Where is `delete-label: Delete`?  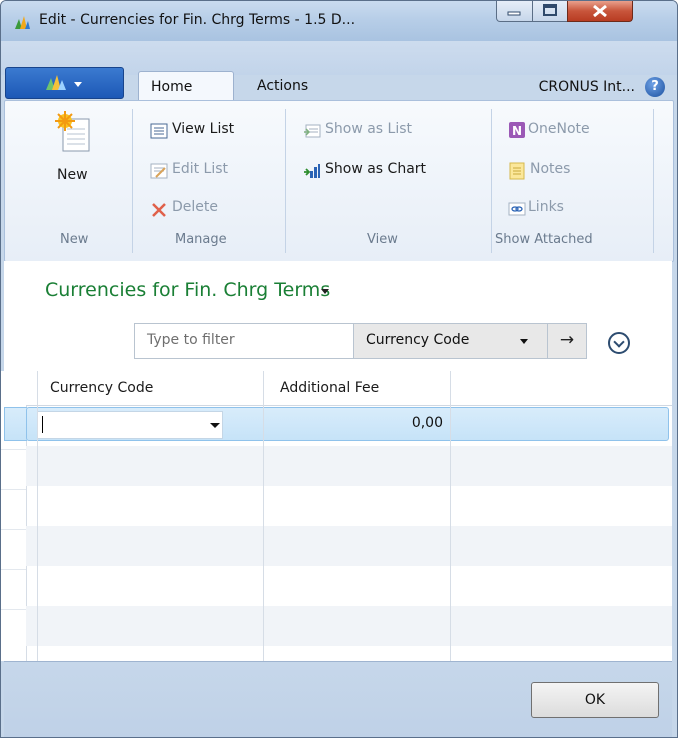
delete-label: Delete is located at coordinates (195, 207).